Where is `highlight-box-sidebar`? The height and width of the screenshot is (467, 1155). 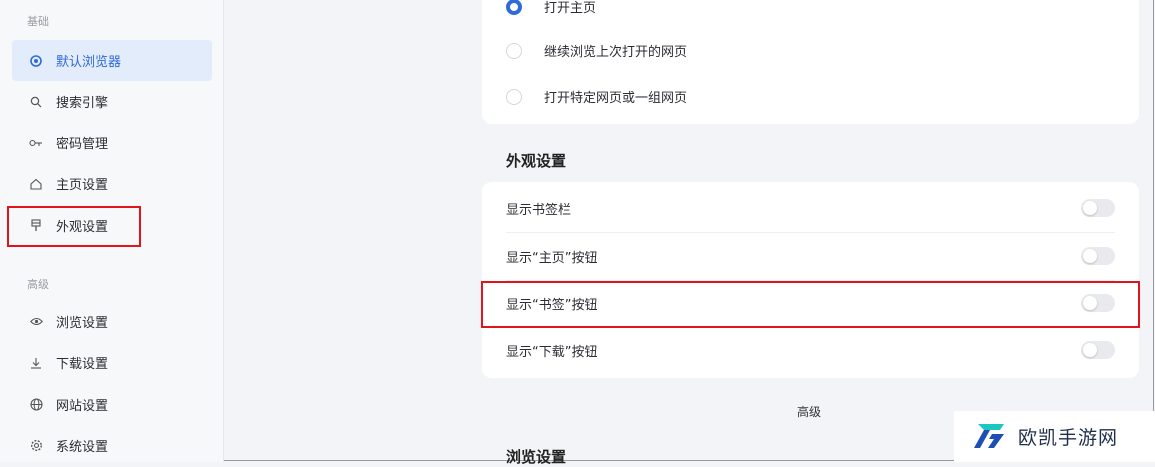
highlight-box-sidebar is located at coordinates (74, 226).